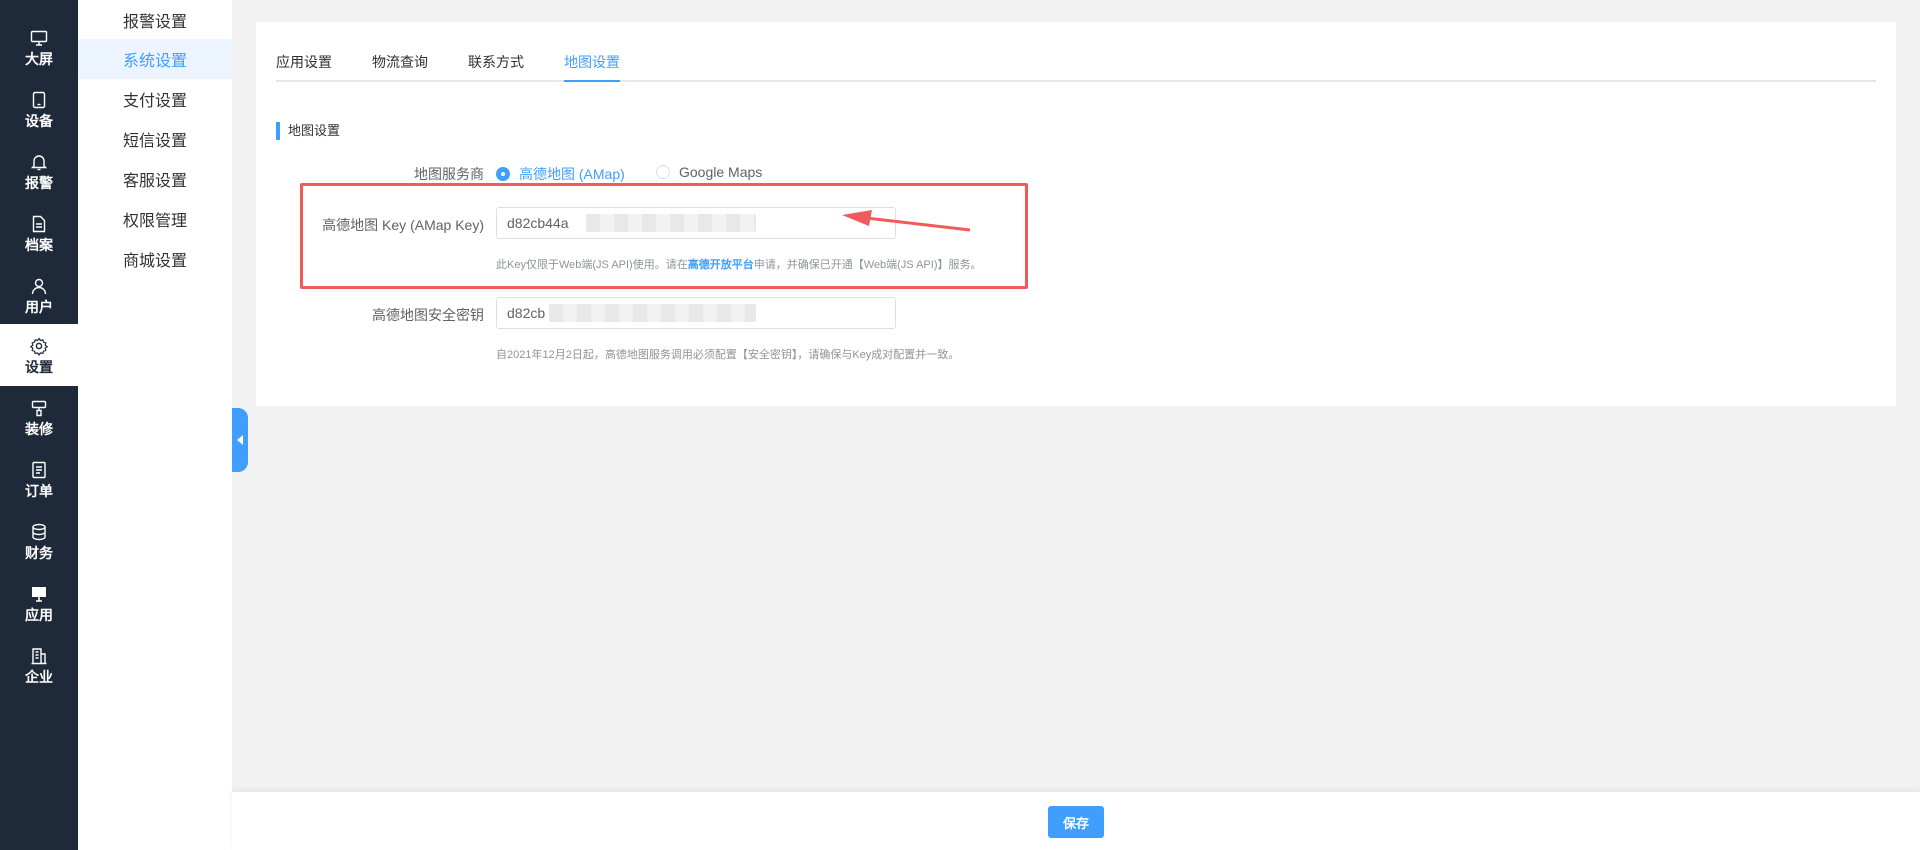 The image size is (1920, 850). I want to click on tab-app-settings: 应用设置, so click(304, 67).